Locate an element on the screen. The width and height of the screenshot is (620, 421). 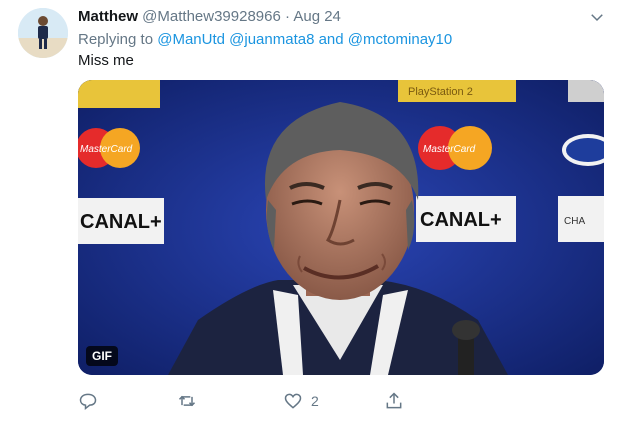
like-count: 2 is located at coordinates (315, 401).